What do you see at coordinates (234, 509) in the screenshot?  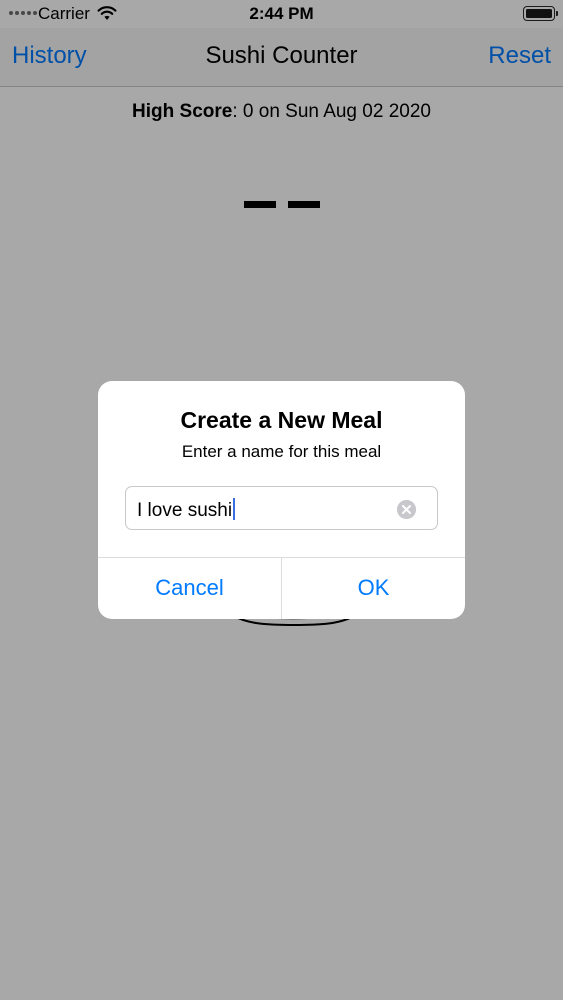 I see `text-cursor` at bounding box center [234, 509].